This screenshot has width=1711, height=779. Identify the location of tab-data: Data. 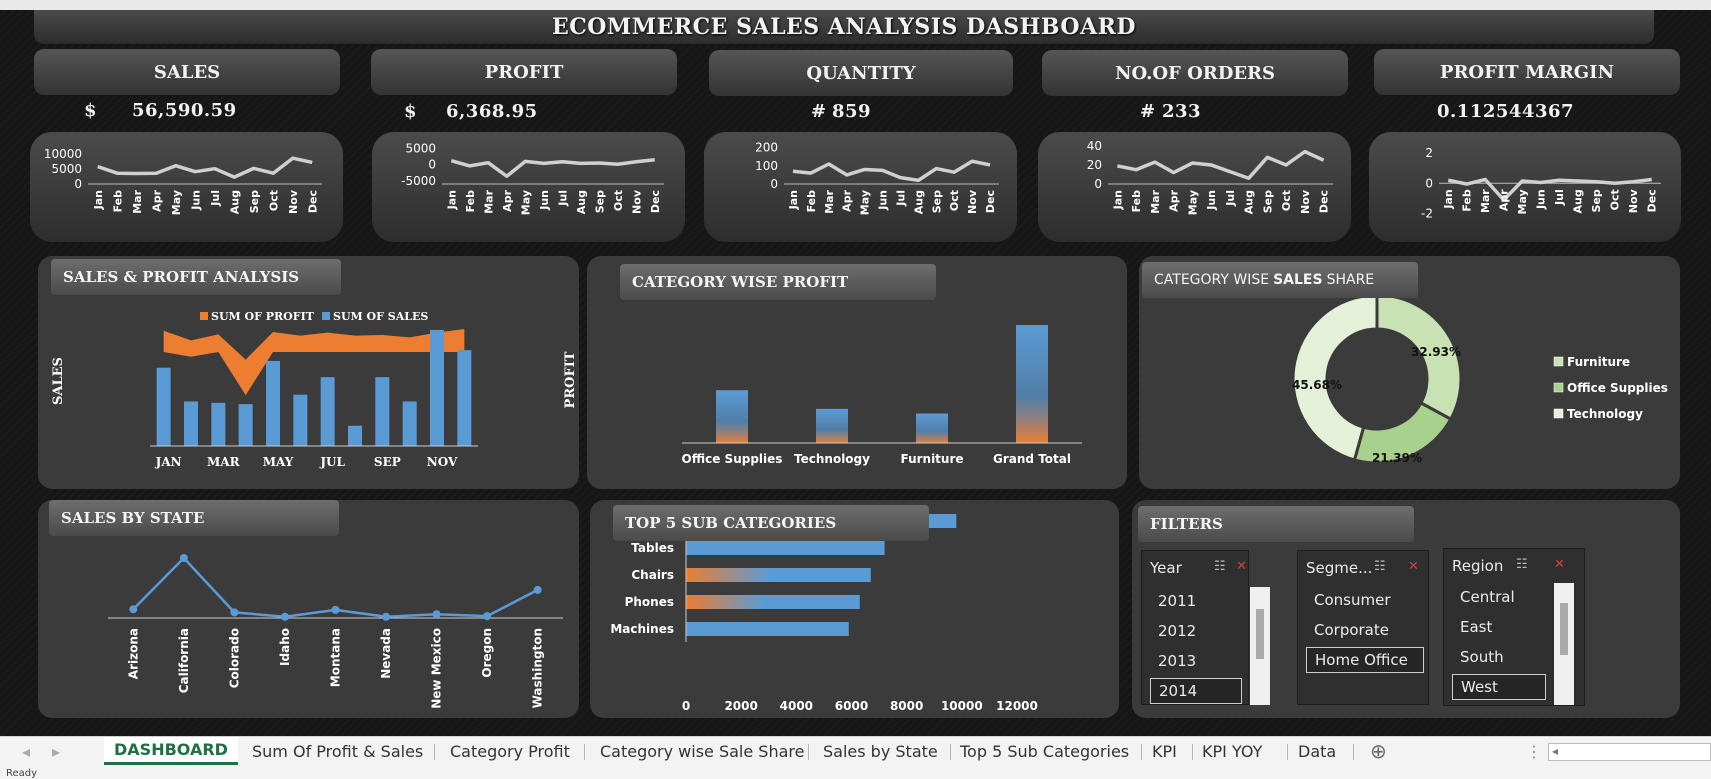
(1317, 751).